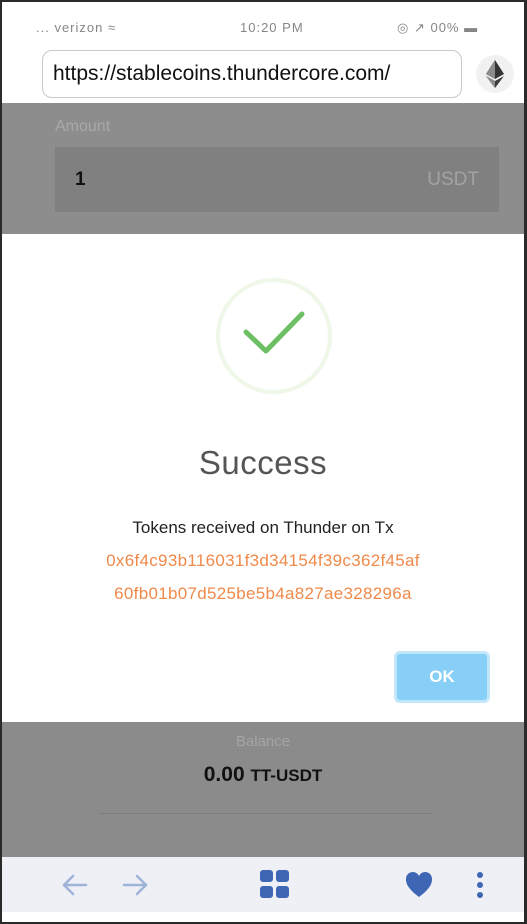 The width and height of the screenshot is (527, 924). I want to click on home-indicator-area, so click(263, 917).